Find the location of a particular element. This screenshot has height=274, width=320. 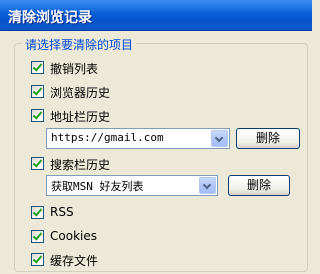

search-history-value: 获取MSN 好友列表 is located at coordinates (97, 186).